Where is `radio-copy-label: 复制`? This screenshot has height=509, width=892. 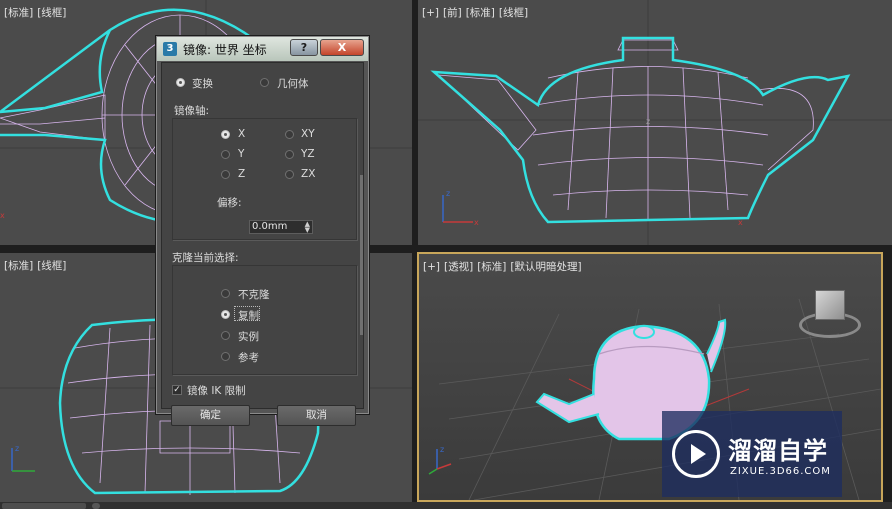
radio-copy-label: 复制 is located at coordinates (248, 315).